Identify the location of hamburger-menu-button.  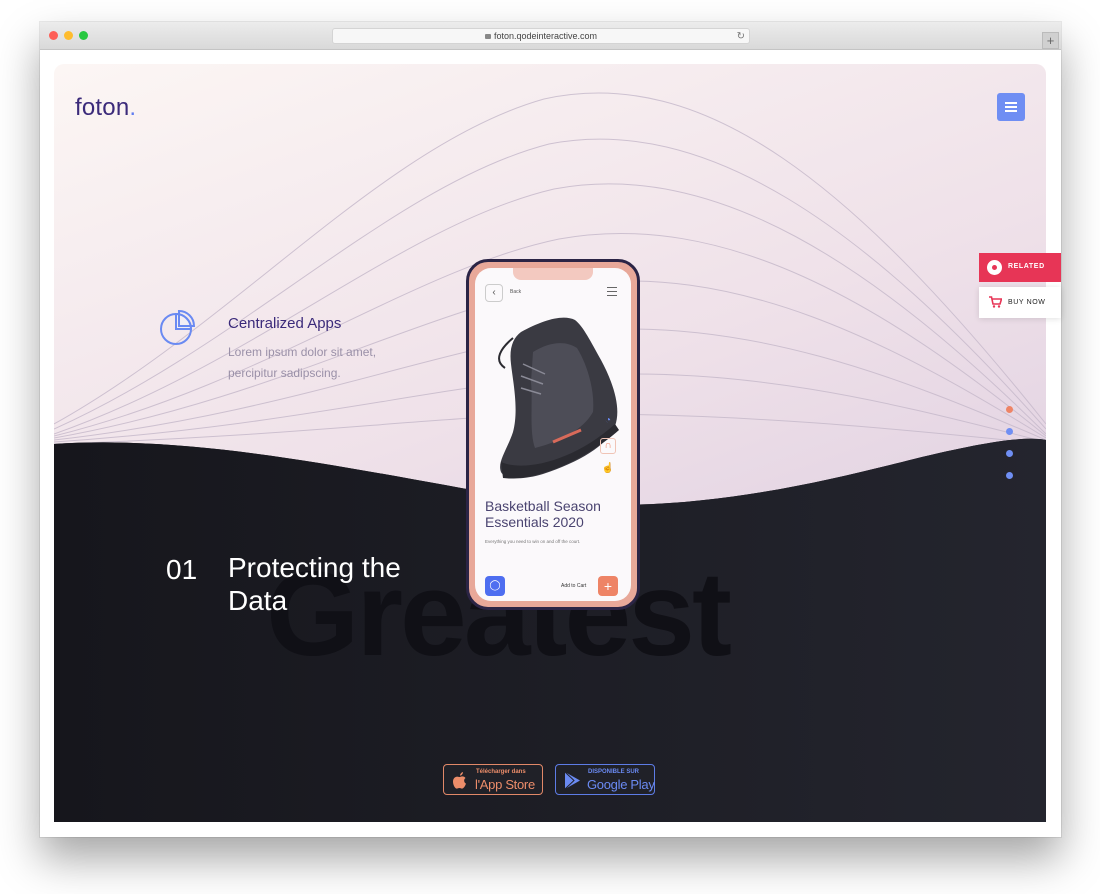
(1011, 107).